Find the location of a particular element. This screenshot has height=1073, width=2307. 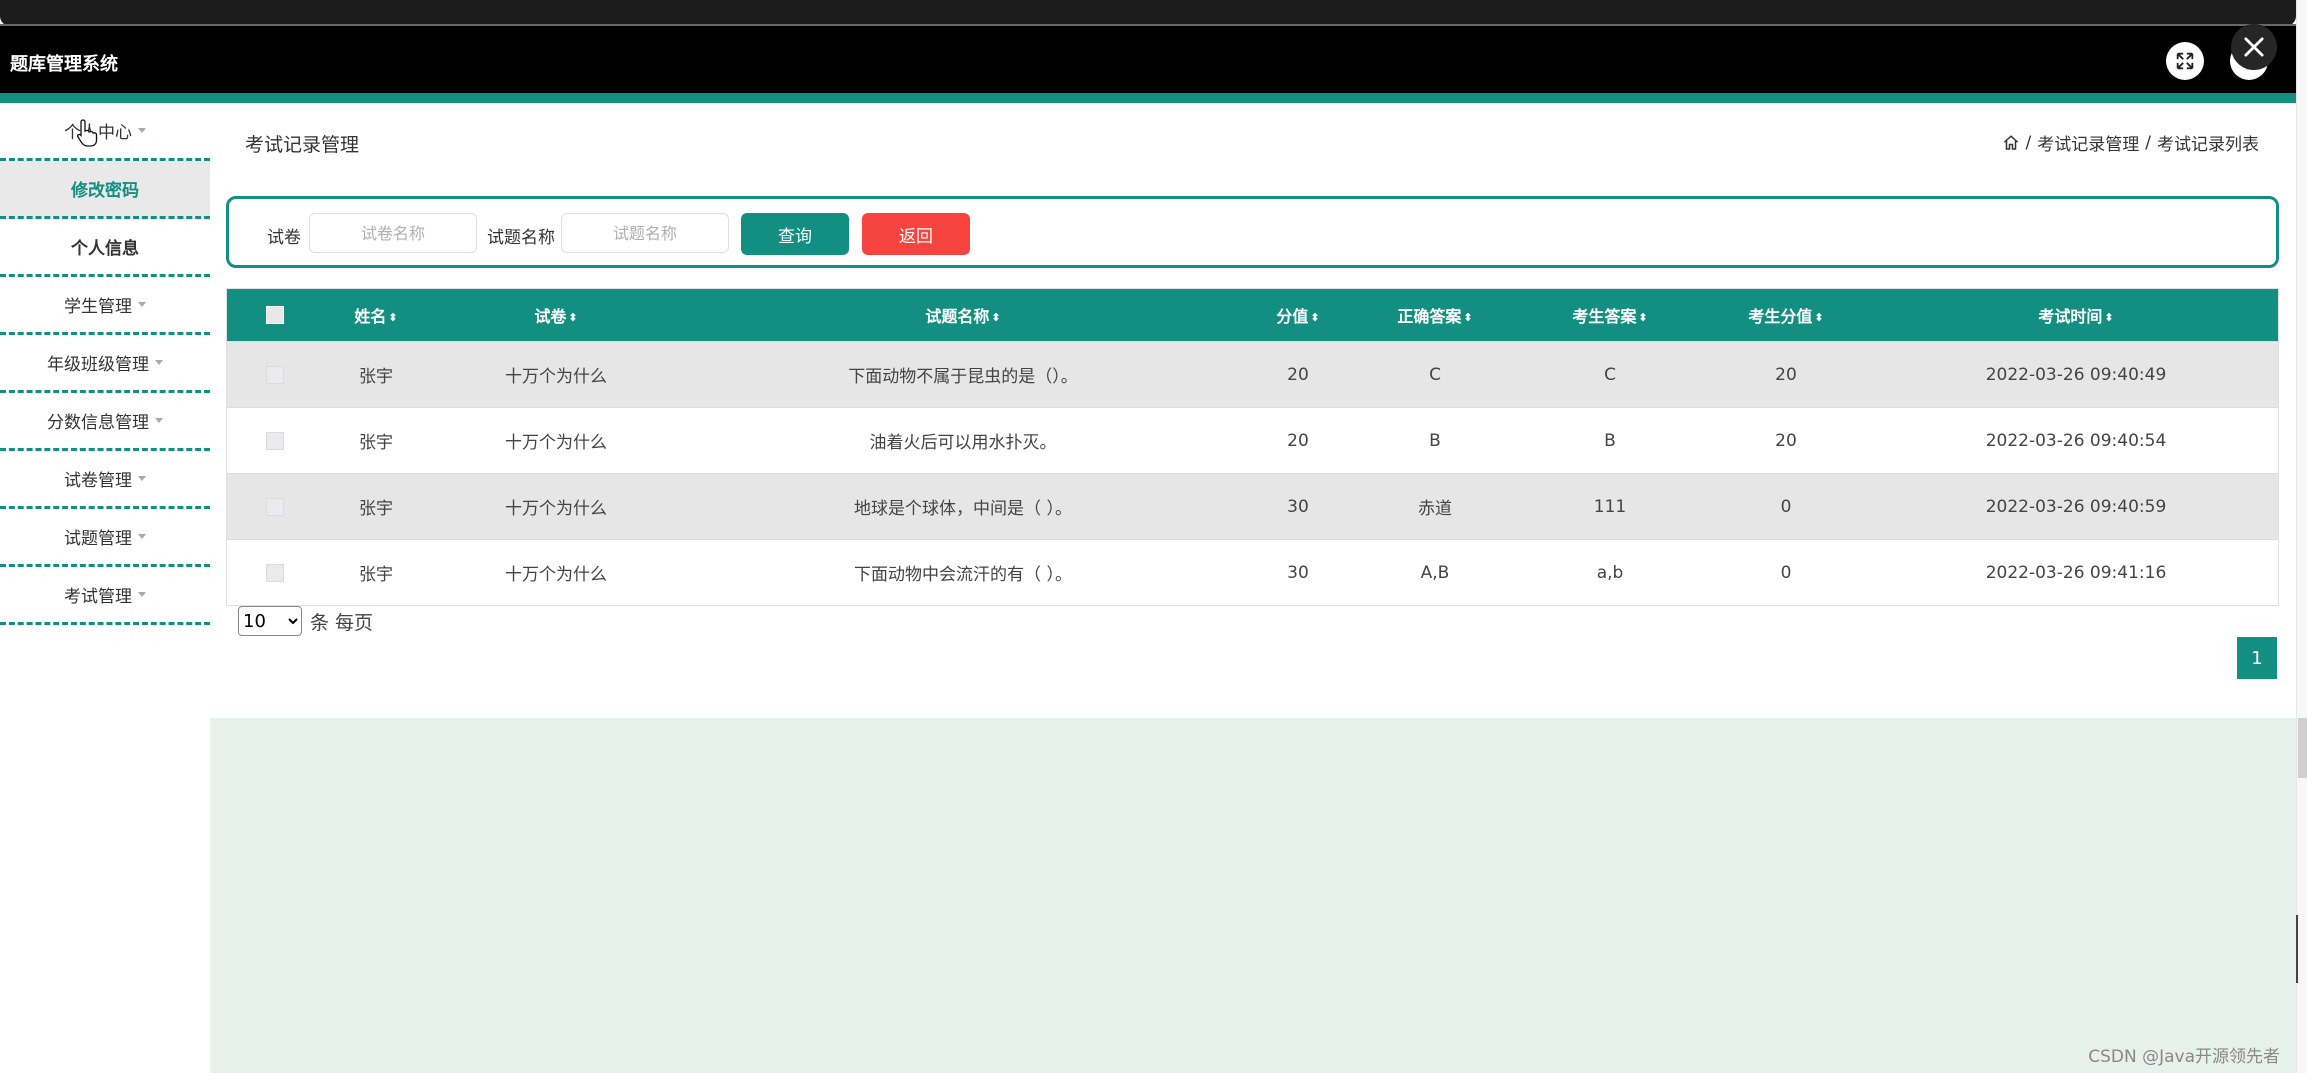

close-button is located at coordinates (2254, 47).